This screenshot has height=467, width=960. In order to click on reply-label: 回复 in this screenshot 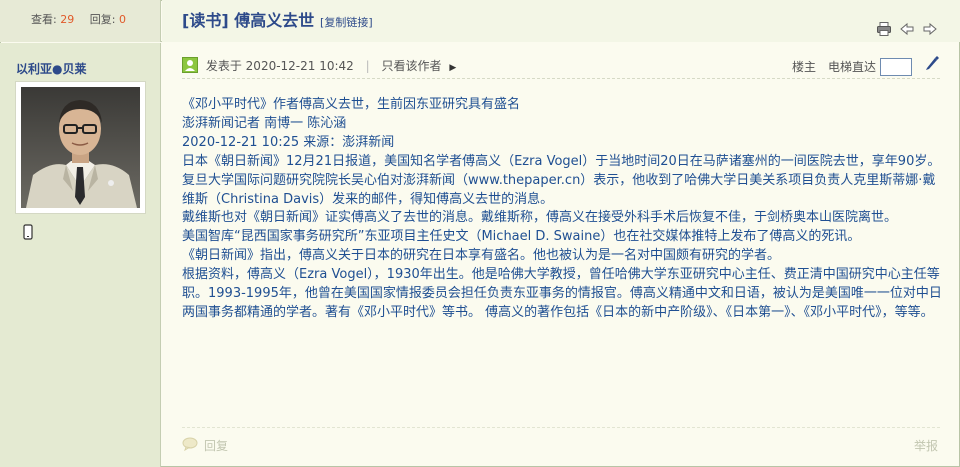, I will do `click(216, 446)`.